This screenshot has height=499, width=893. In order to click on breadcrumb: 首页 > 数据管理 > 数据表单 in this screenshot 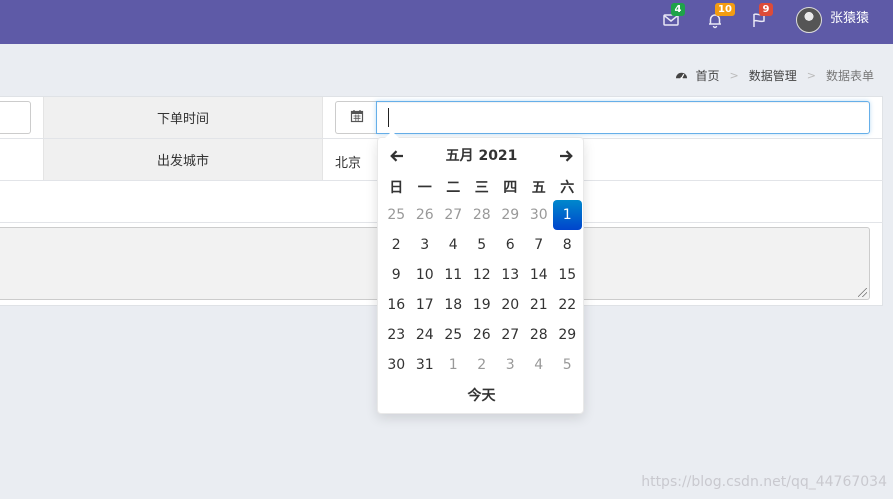, I will do `click(774, 75)`.